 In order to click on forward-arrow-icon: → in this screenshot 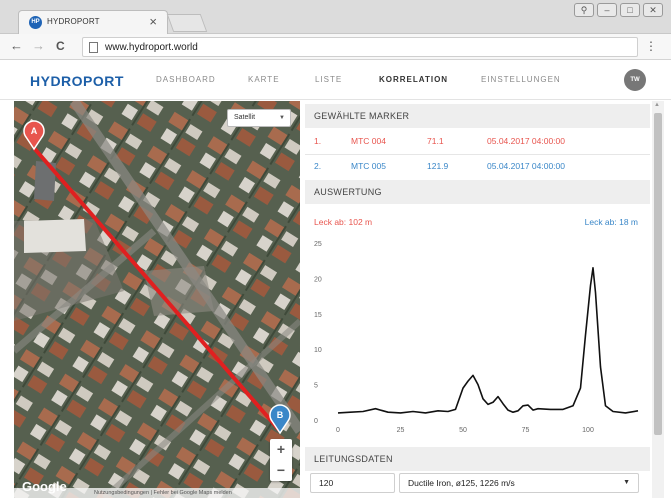, I will do `click(38, 46)`.